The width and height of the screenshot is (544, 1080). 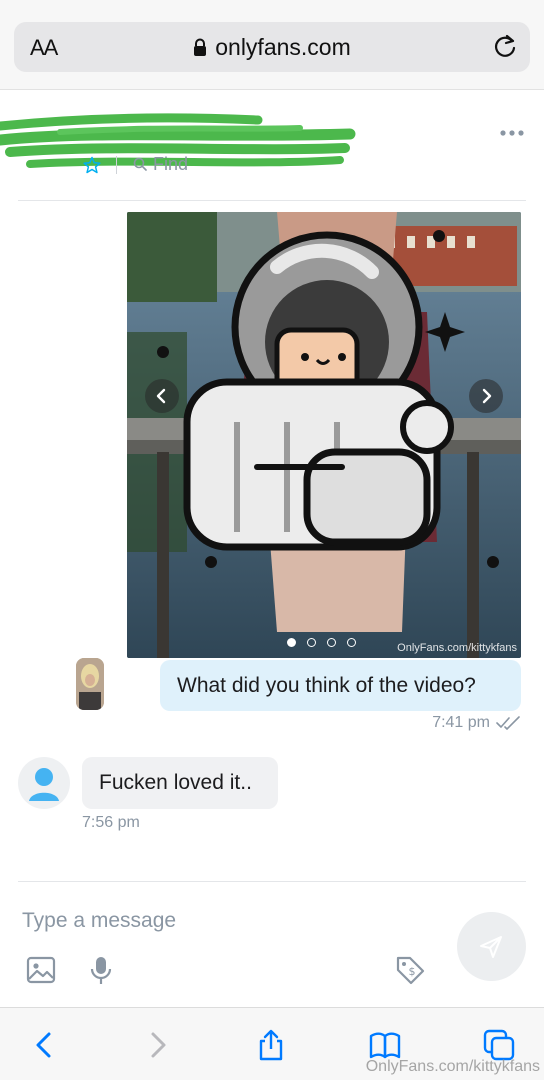 I want to click on composer-divider, so click(x=272, y=881).